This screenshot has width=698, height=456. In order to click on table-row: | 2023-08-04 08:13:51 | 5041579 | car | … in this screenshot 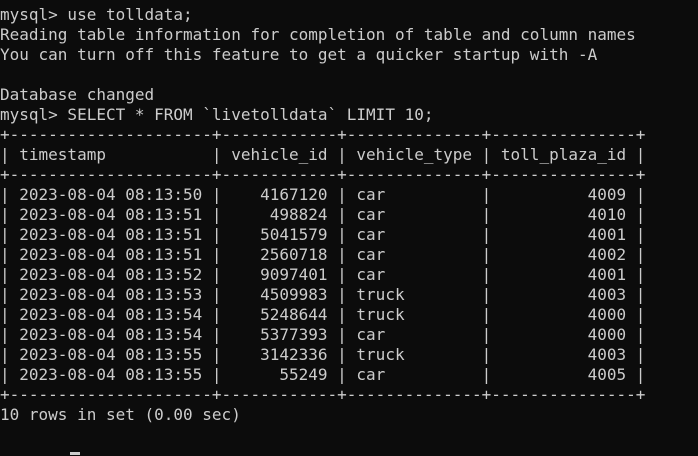, I will do `click(323, 234)`.